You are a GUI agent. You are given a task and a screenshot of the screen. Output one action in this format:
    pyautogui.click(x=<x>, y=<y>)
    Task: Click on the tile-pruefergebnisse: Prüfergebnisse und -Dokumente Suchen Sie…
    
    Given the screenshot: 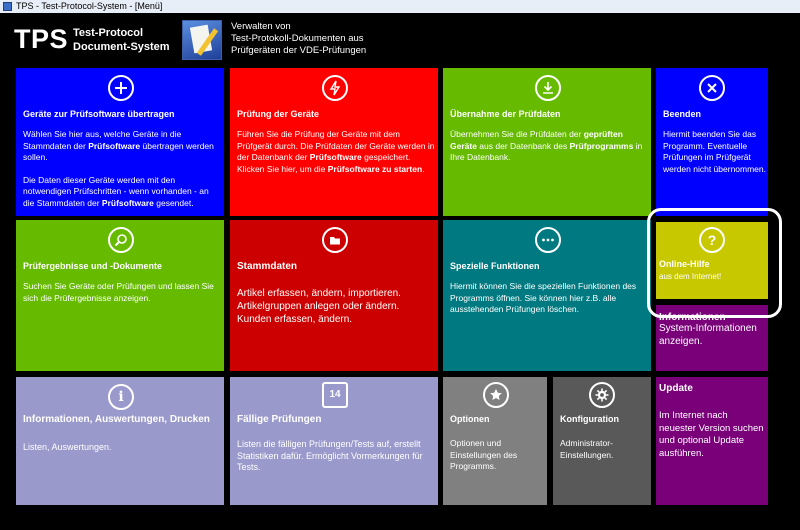 What is the action you would take?
    pyautogui.click(x=120, y=295)
    